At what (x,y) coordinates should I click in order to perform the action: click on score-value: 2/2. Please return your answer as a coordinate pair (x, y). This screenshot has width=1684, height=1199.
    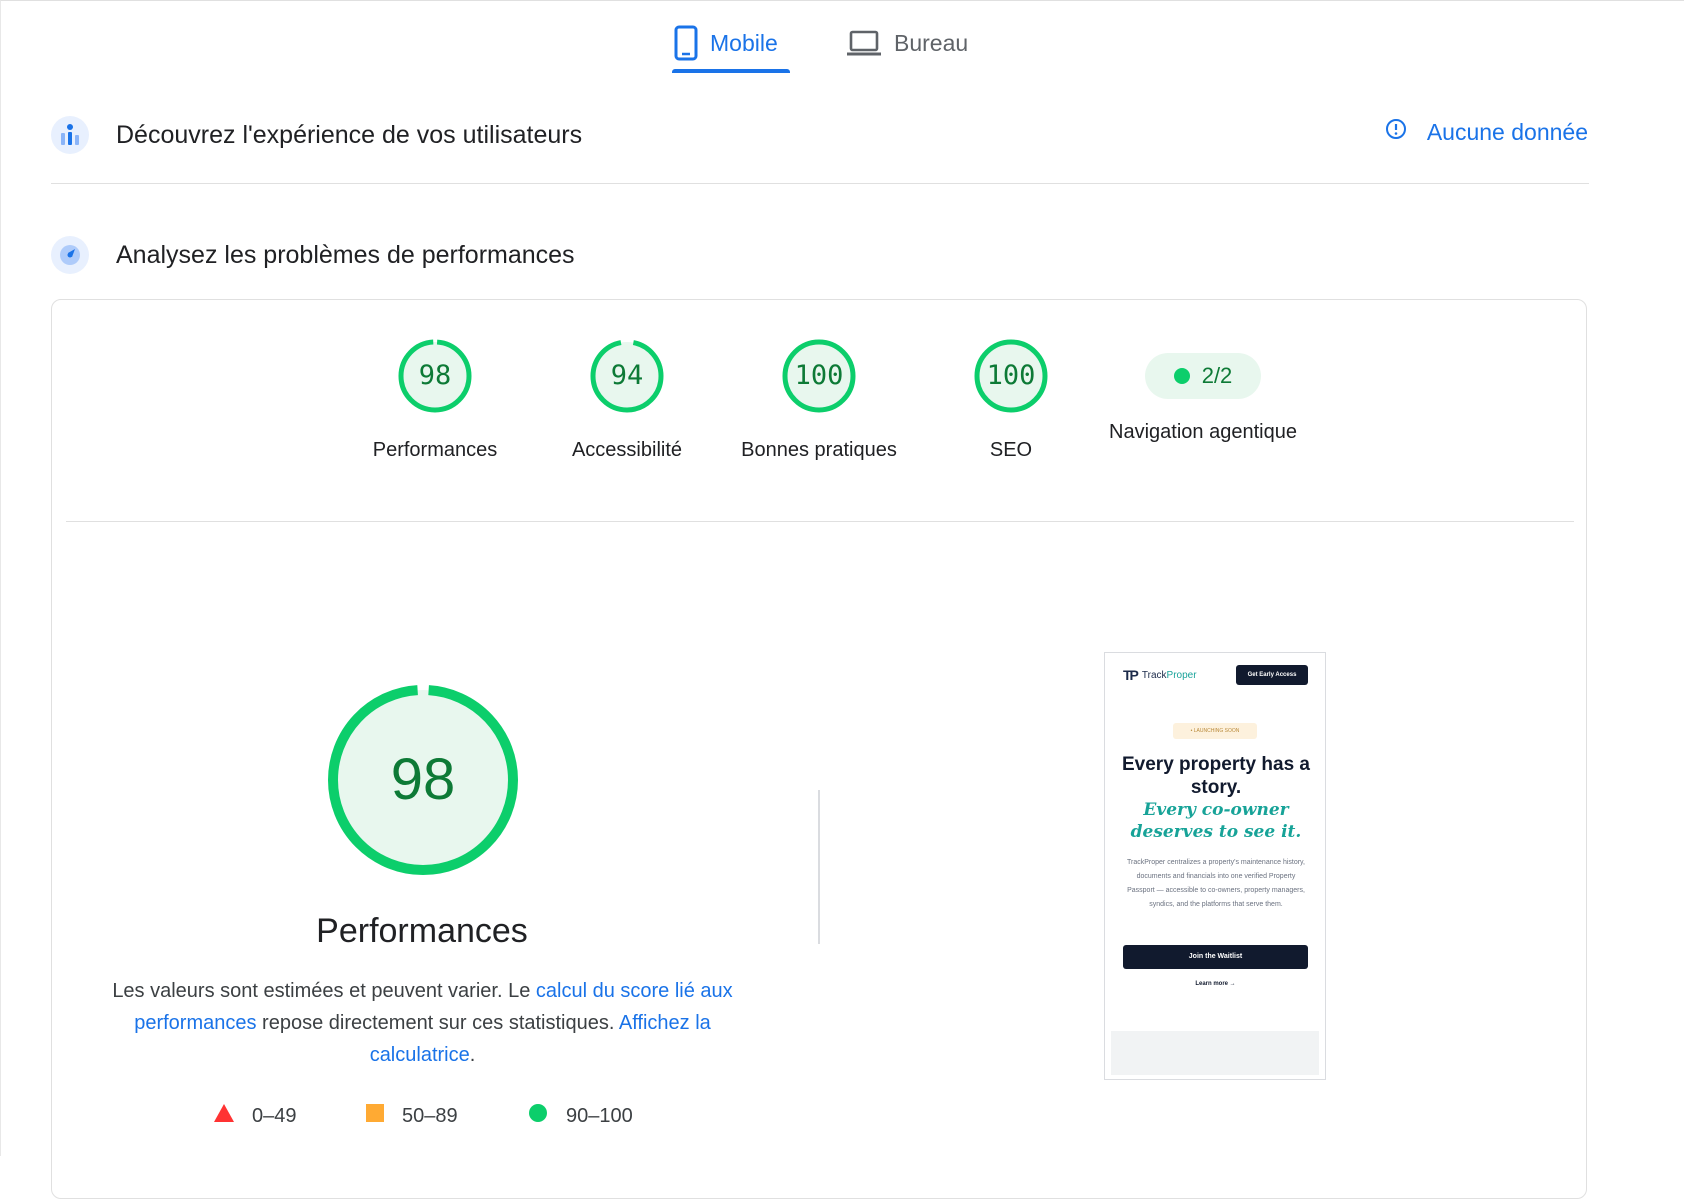
    Looking at the image, I should click on (1217, 375).